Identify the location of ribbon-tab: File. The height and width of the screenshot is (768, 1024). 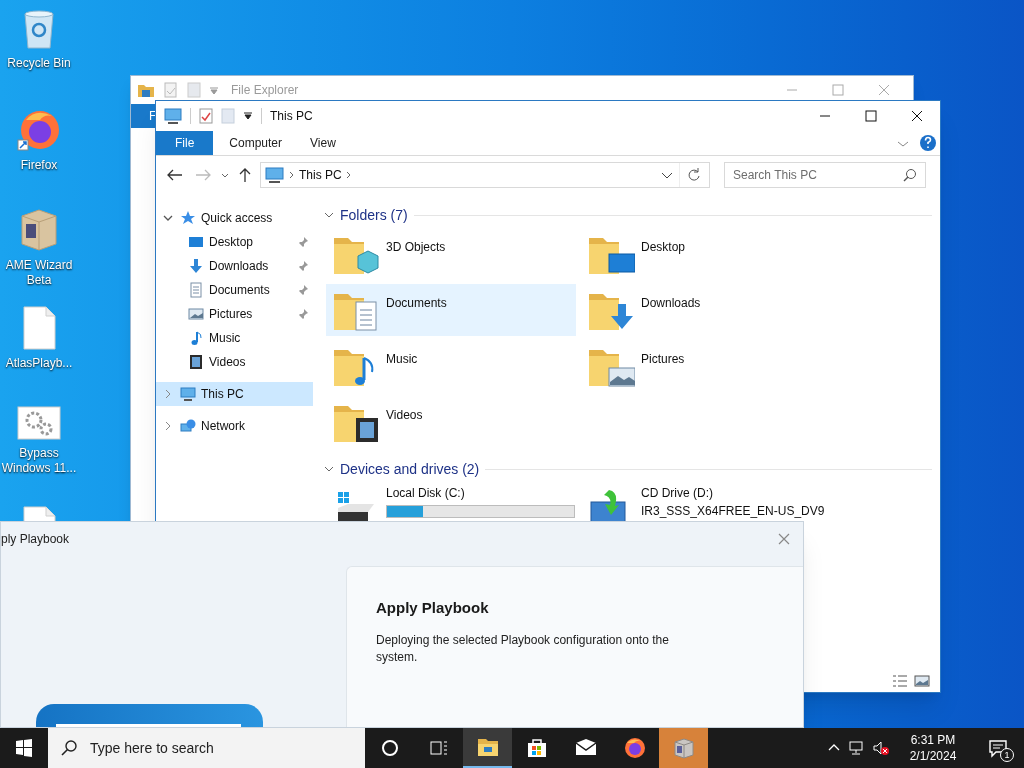
(185, 143).